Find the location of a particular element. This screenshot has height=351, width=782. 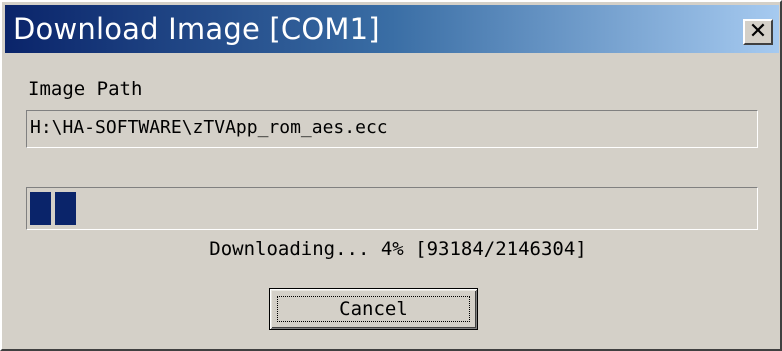

download-progress-bar is located at coordinates (392, 208).